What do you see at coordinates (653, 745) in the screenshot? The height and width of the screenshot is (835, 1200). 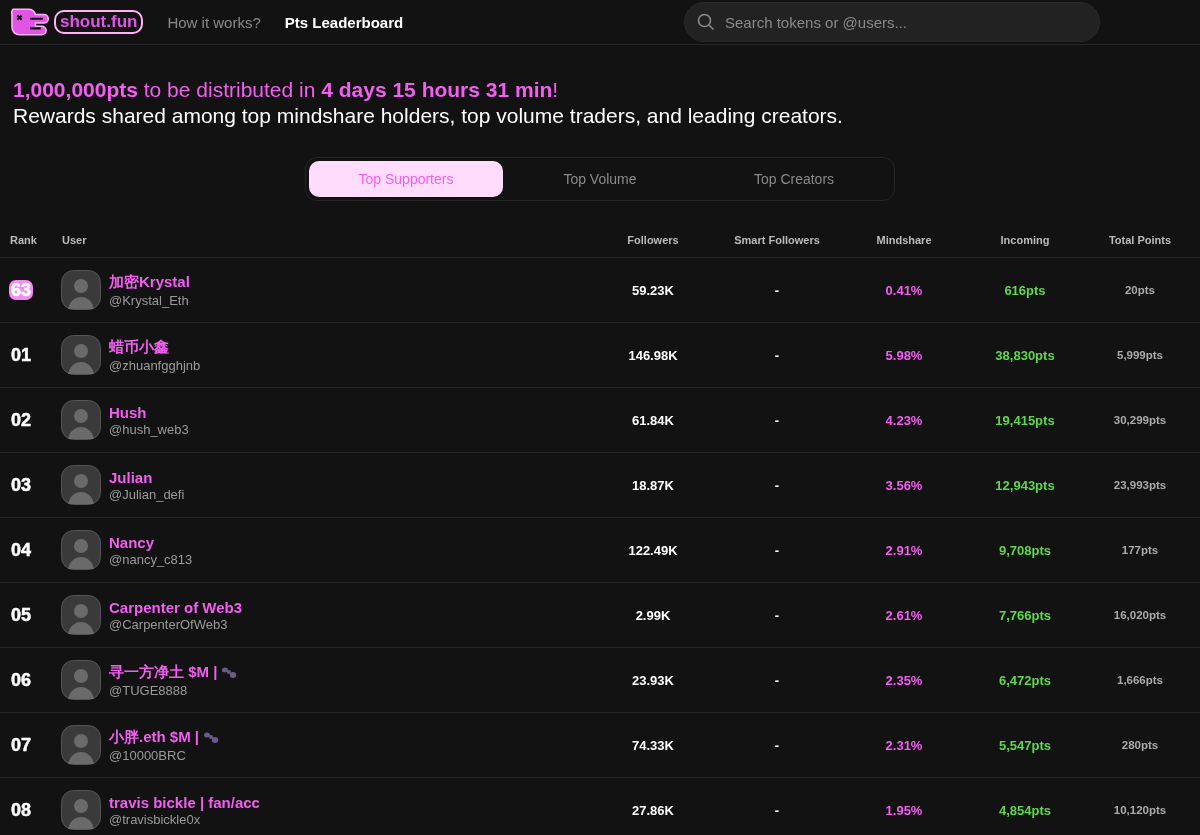 I see `table-cell-text: 74.33K` at bounding box center [653, 745].